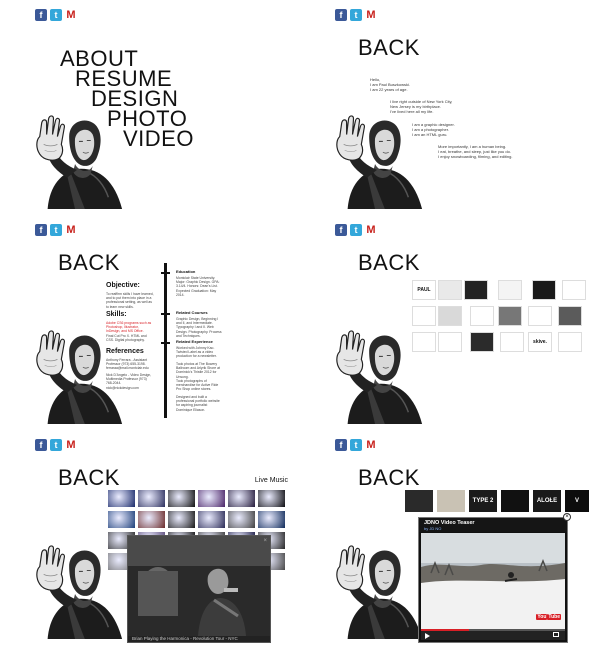  What do you see at coordinates (556, 634) in the screenshot?
I see `fullscreen-icon` at bounding box center [556, 634].